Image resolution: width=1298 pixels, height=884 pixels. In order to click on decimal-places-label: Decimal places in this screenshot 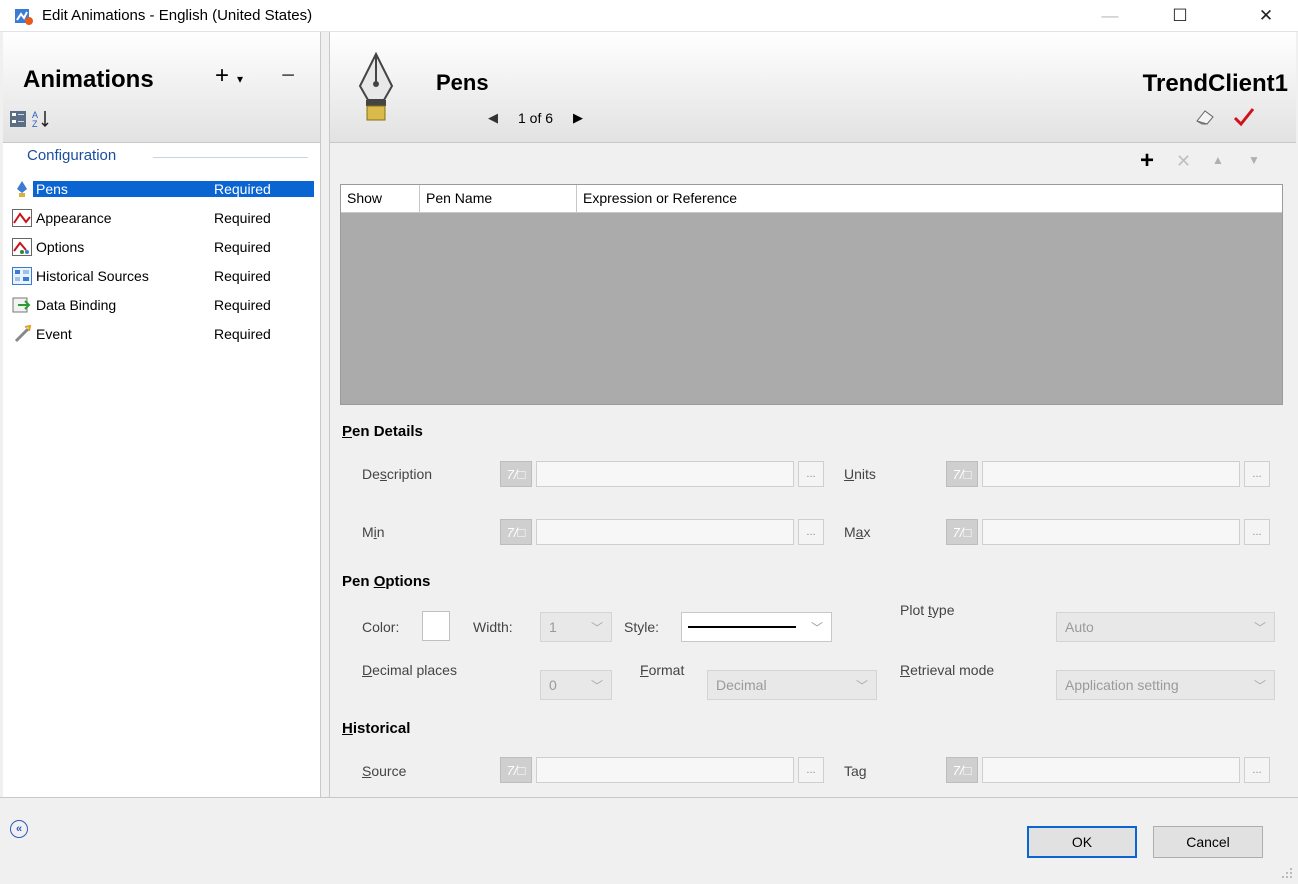, I will do `click(409, 670)`.